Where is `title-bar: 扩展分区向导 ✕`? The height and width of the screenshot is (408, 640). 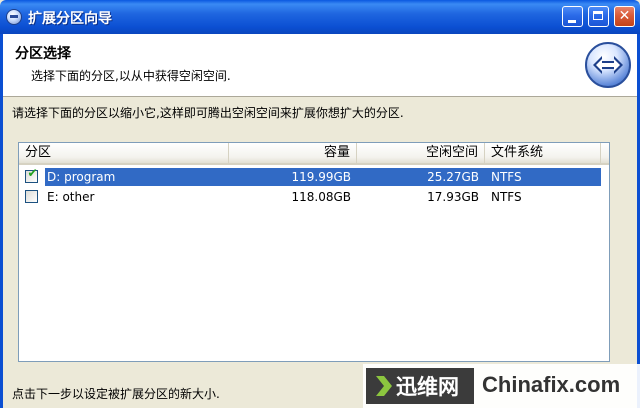 title-bar: 扩展分区向导 ✕ is located at coordinates (320, 17).